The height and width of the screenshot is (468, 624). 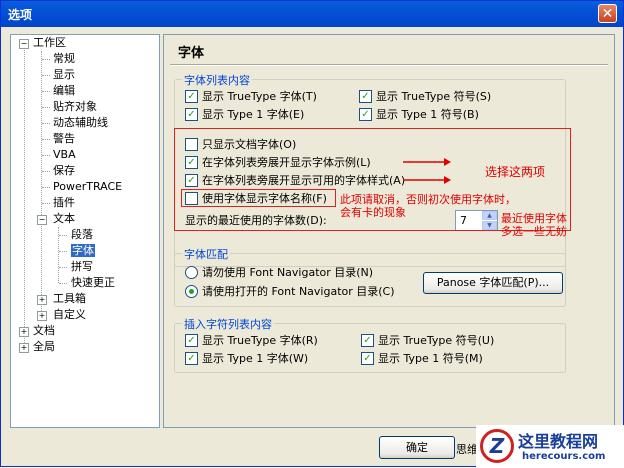 I want to click on watermark-logo-icon: Z, so click(x=497, y=446).